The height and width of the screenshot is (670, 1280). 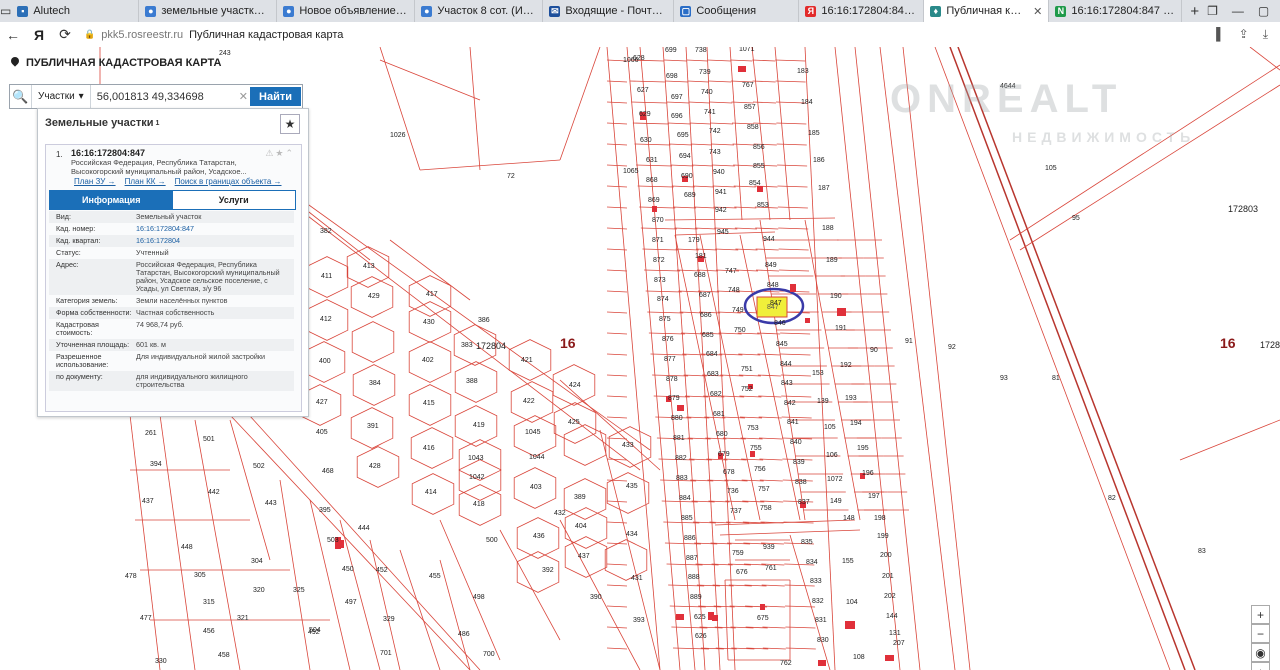 What do you see at coordinates (299, 590) in the screenshot?
I see `parcel-label: 325` at bounding box center [299, 590].